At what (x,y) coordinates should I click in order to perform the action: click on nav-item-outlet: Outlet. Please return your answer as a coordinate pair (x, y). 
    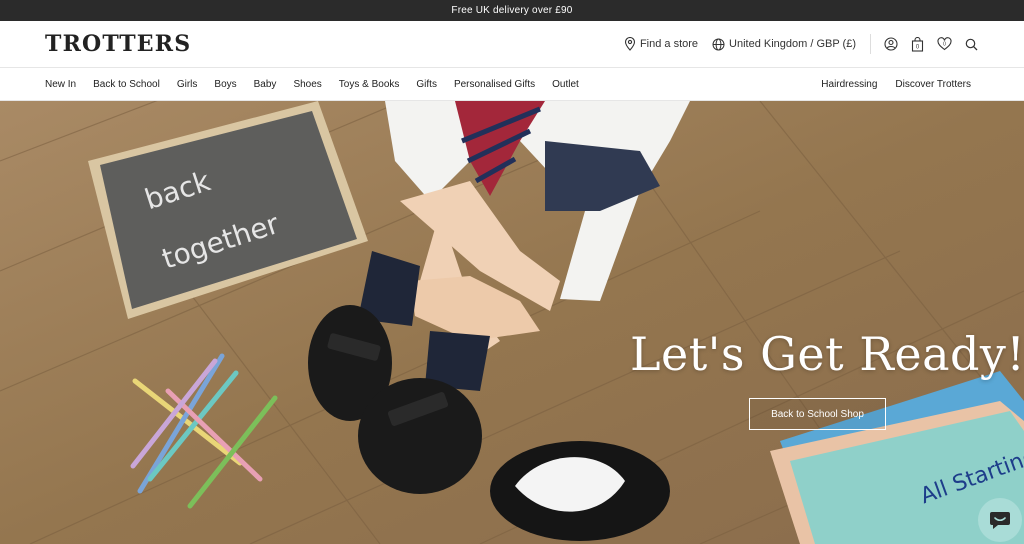
    Looking at the image, I should click on (565, 84).